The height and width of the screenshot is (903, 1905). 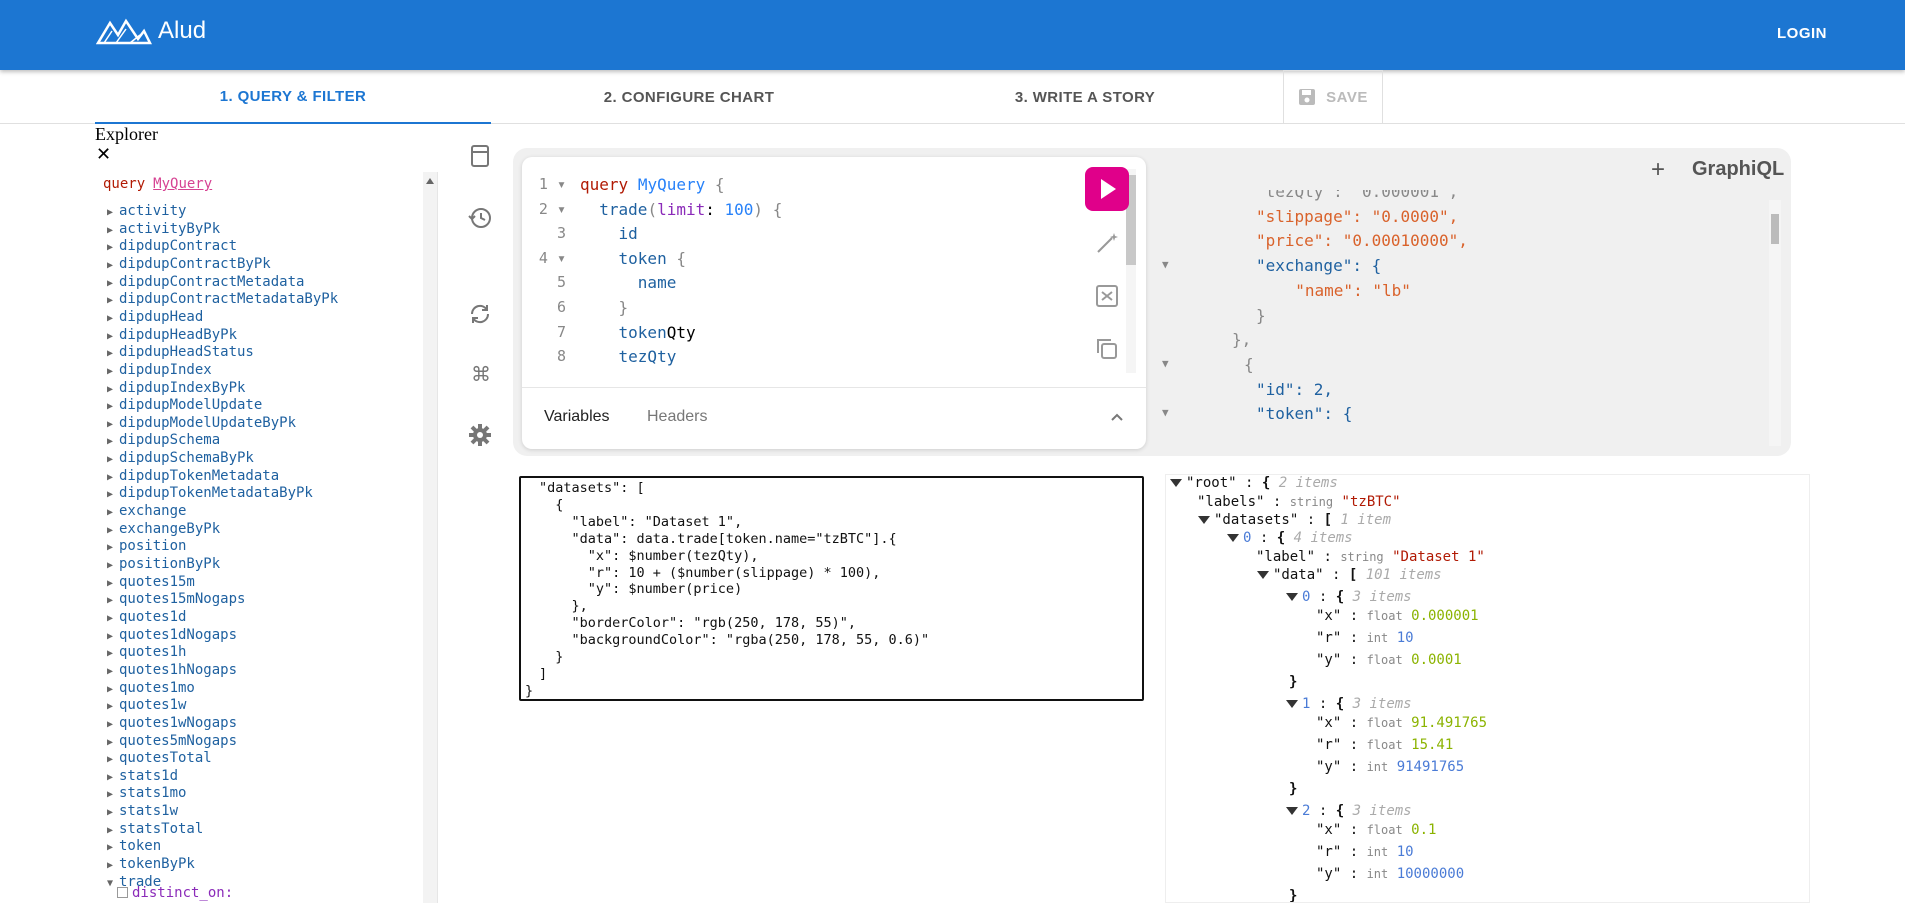 What do you see at coordinates (480, 374) in the screenshot?
I see `keyboard-shortcuts-icon: ⌘` at bounding box center [480, 374].